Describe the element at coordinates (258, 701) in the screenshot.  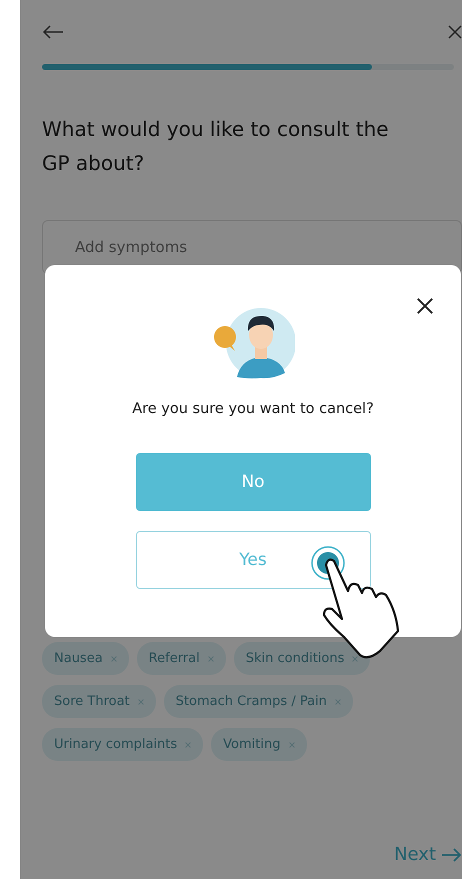
I see `symptom-chip: Stomach Cramps / Pain` at that location.